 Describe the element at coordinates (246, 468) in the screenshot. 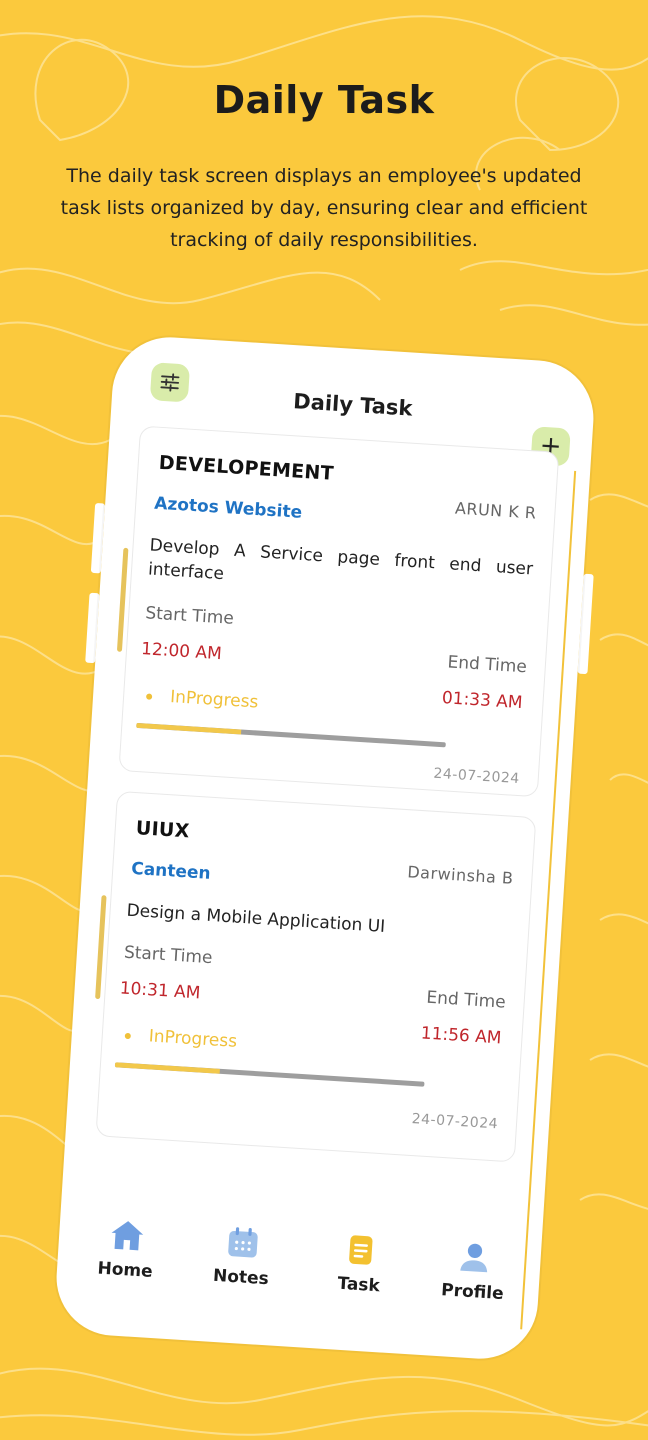

I see `task-category: DEVELOPEMENT` at that location.